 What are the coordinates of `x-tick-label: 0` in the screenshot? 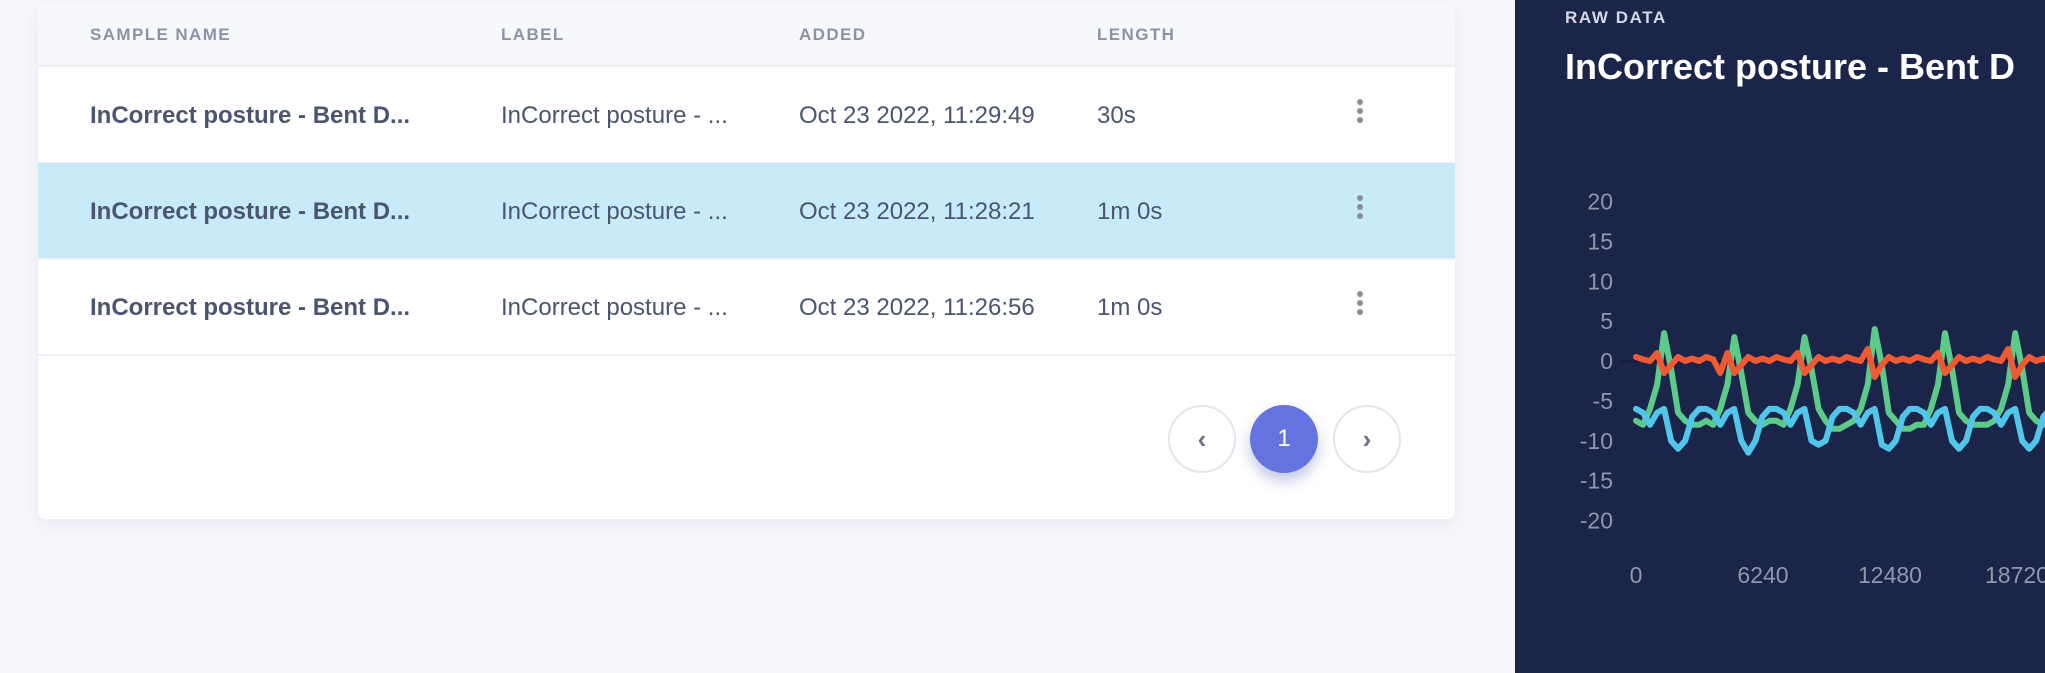 It's located at (1636, 575).